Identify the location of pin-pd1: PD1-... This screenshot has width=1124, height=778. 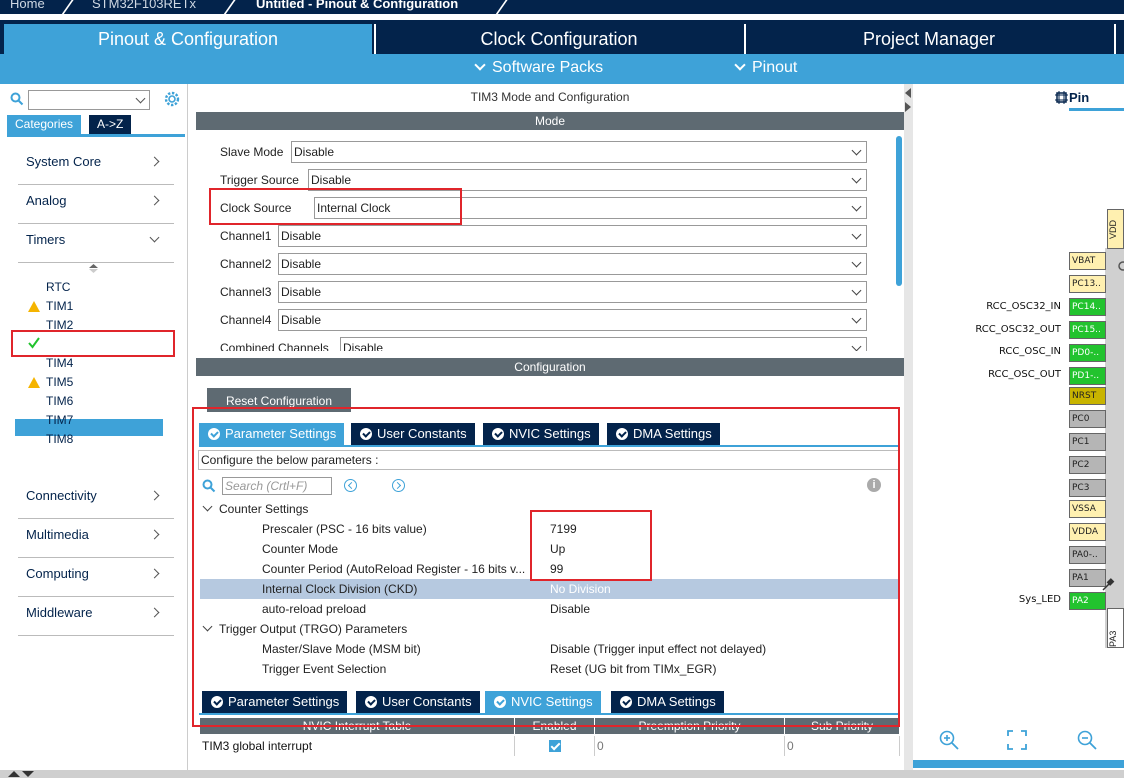
(1087, 376).